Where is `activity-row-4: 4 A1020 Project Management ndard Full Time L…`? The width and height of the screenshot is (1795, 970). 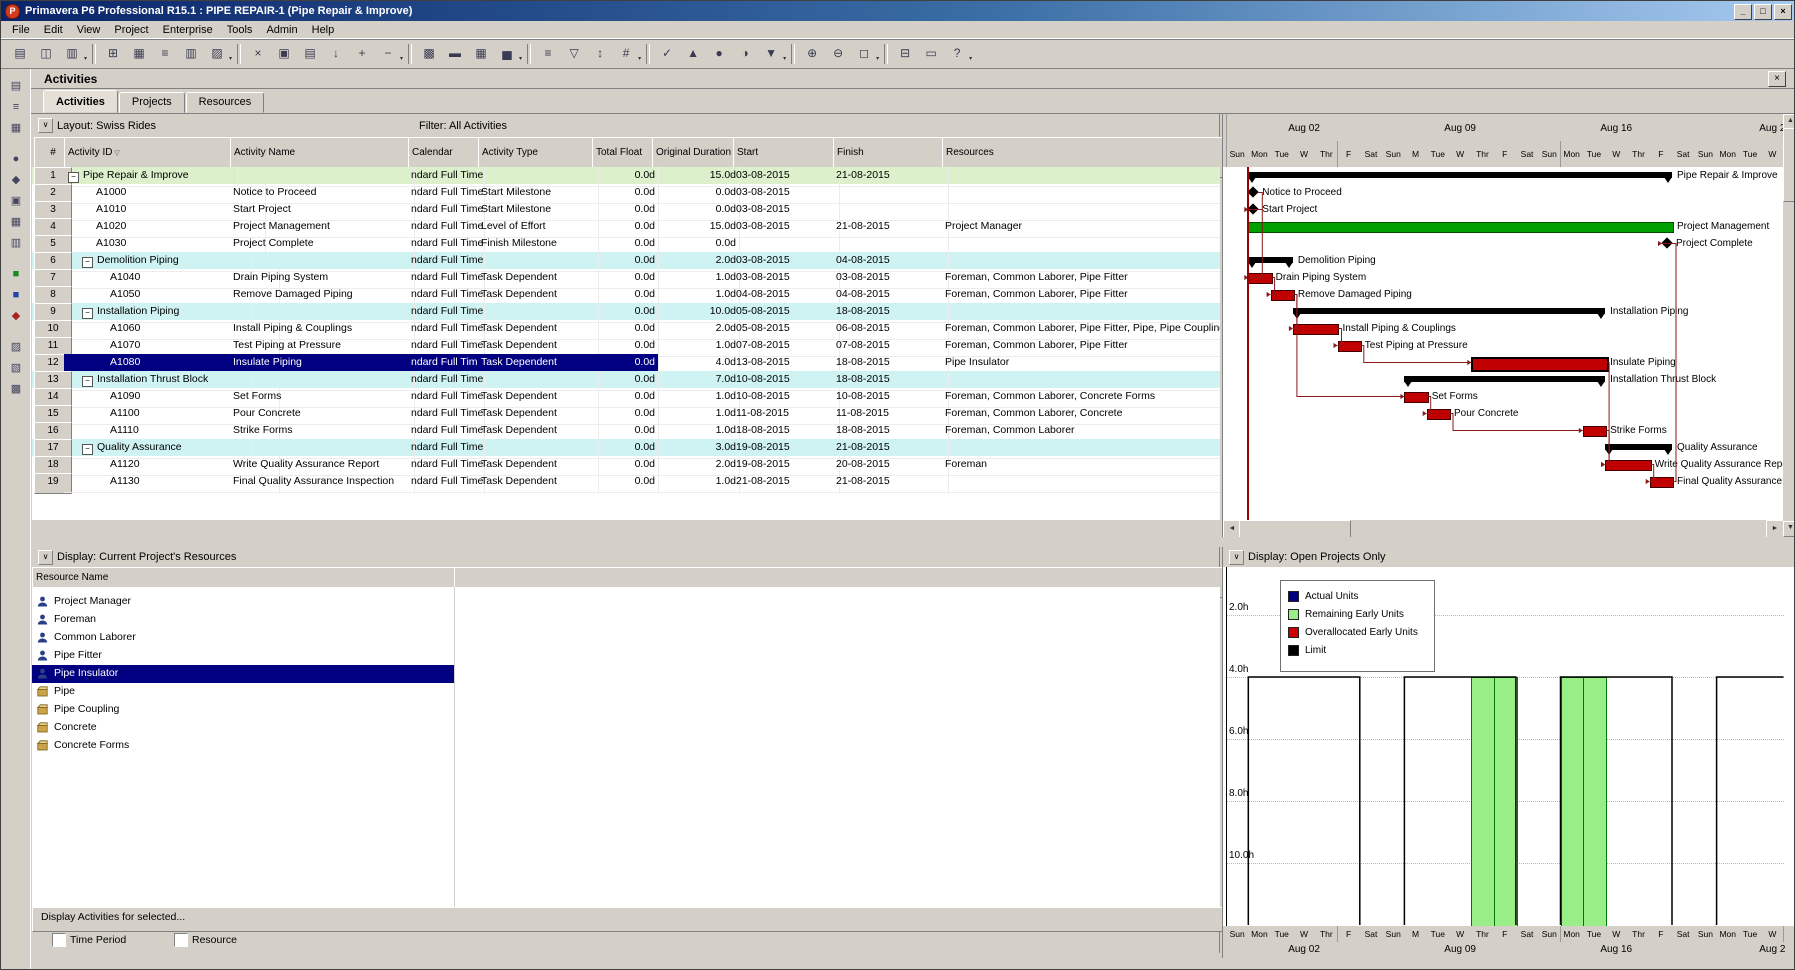 activity-row-4: 4 A1020 Project Management ndard Full Time L… is located at coordinates (626, 228).